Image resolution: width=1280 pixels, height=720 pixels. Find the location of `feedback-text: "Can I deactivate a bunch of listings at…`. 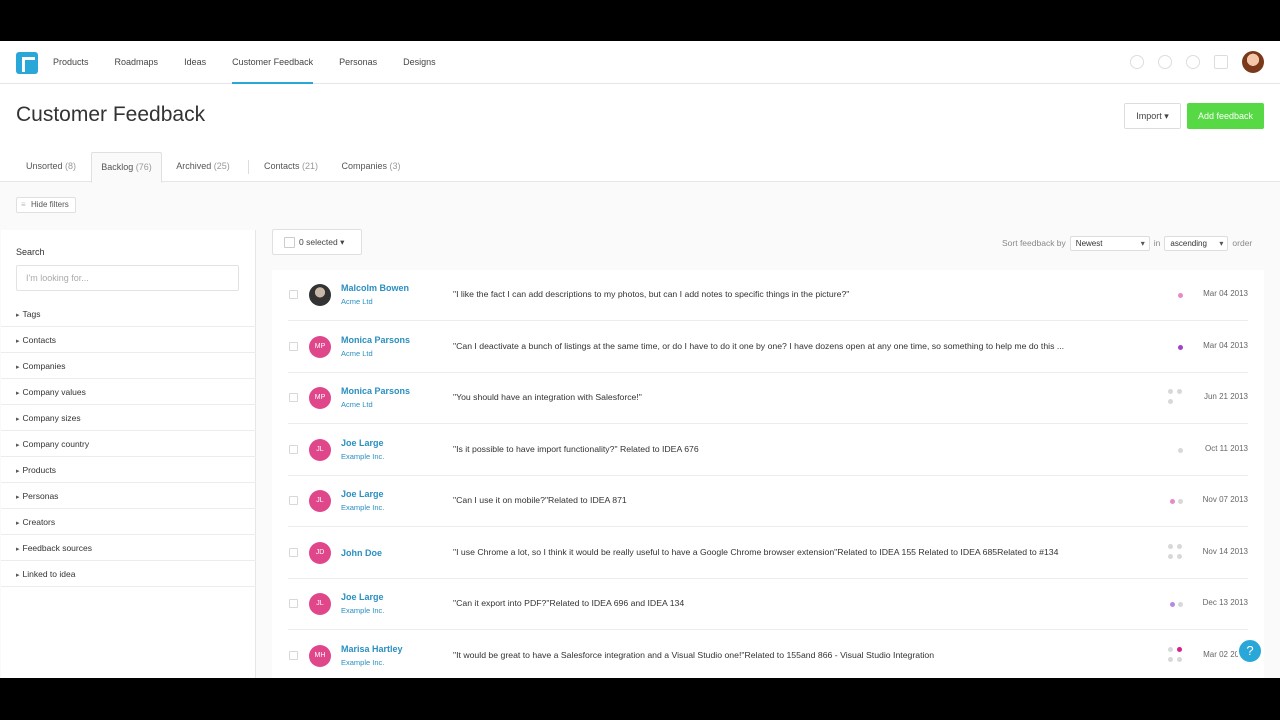

feedback-text: "Can I deactivate a bunch of listings at… is located at coordinates (798, 346).